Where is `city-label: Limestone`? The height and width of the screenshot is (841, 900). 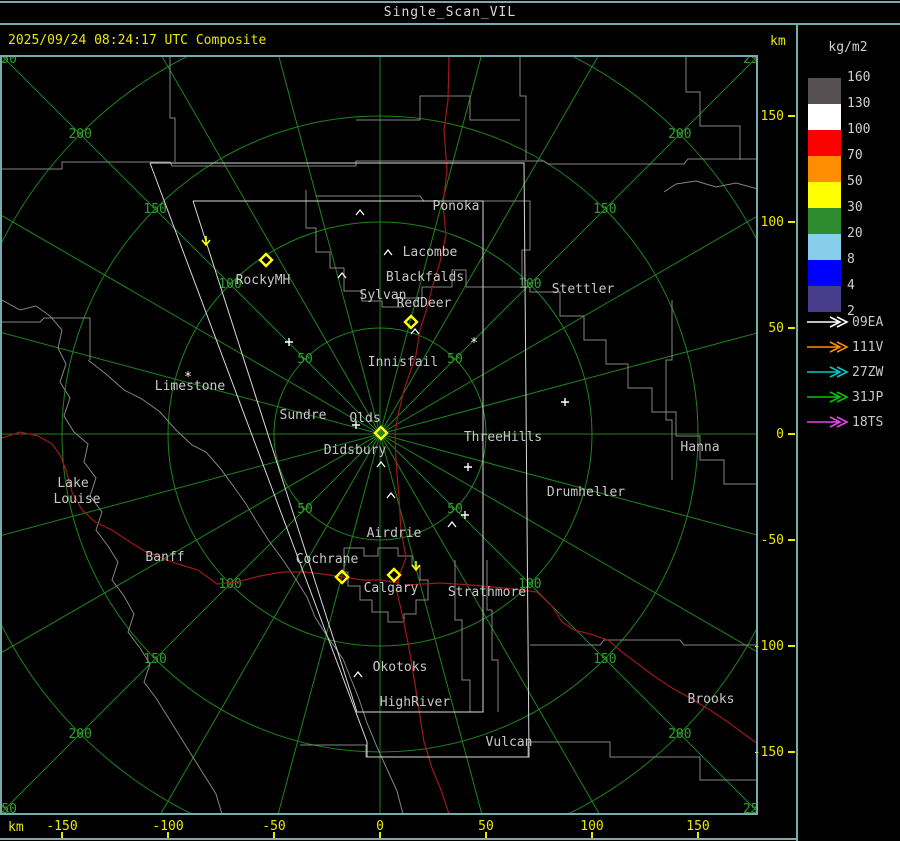
city-label: Limestone is located at coordinates (190, 386).